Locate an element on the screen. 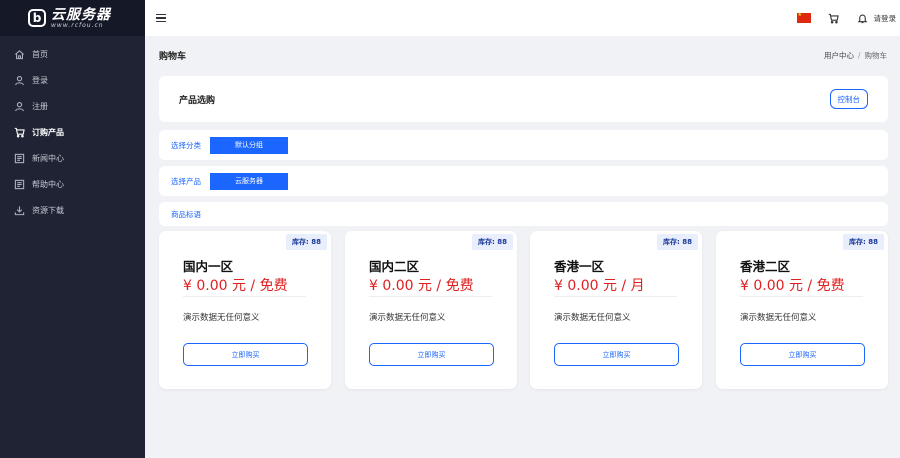  product-label: 选择产品 is located at coordinates (186, 181).